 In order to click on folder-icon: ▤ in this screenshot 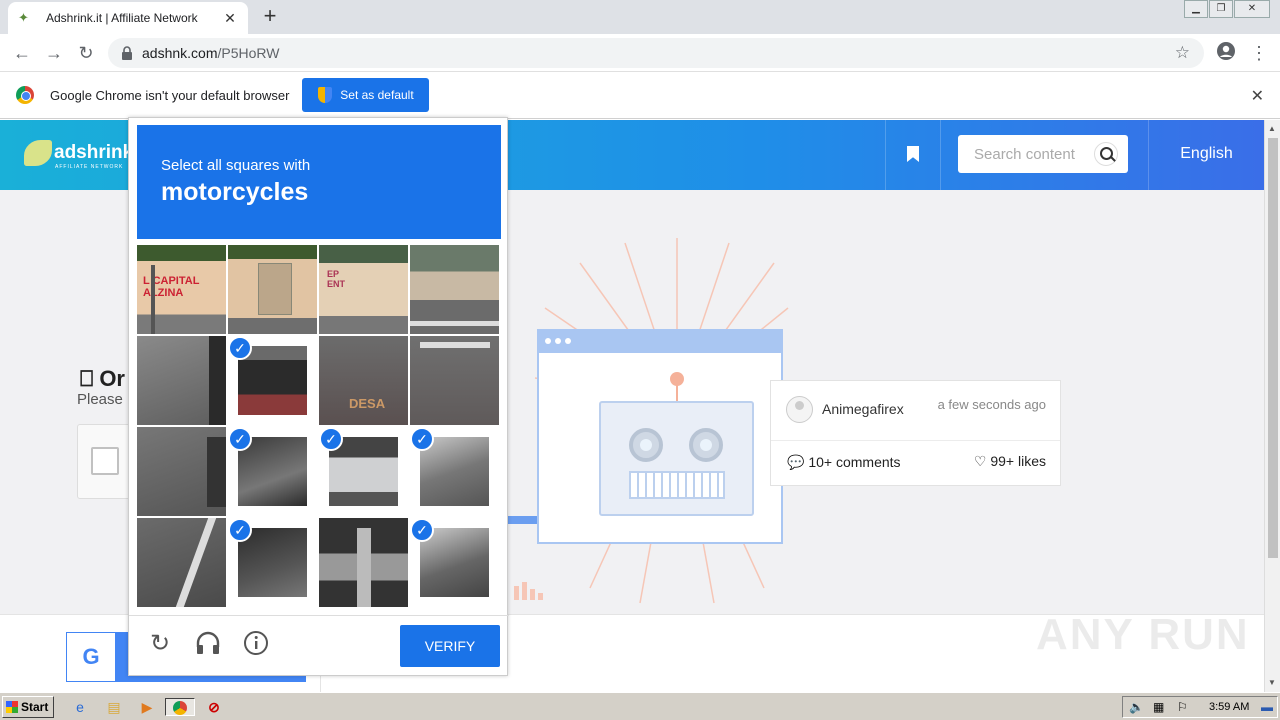, I will do `click(114, 707)`.